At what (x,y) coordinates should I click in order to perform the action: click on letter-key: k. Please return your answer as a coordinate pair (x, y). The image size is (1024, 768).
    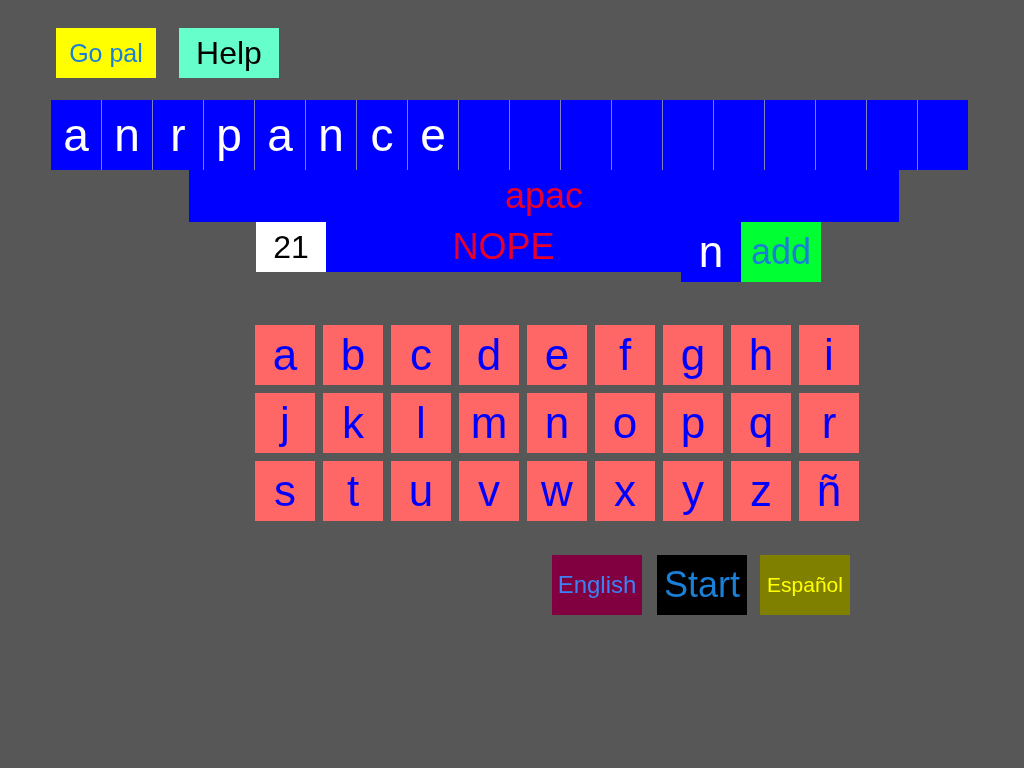
    Looking at the image, I should click on (353, 423).